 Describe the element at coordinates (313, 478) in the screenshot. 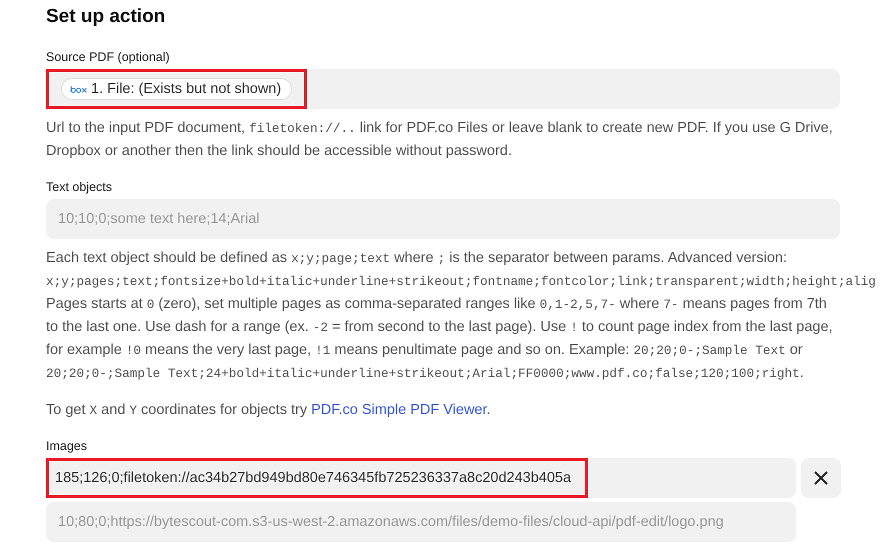

I see `field-value: 185;126;0;filetoken://ac34b27bd949bd80e746345fb725236337a8c20d243b405a` at that location.